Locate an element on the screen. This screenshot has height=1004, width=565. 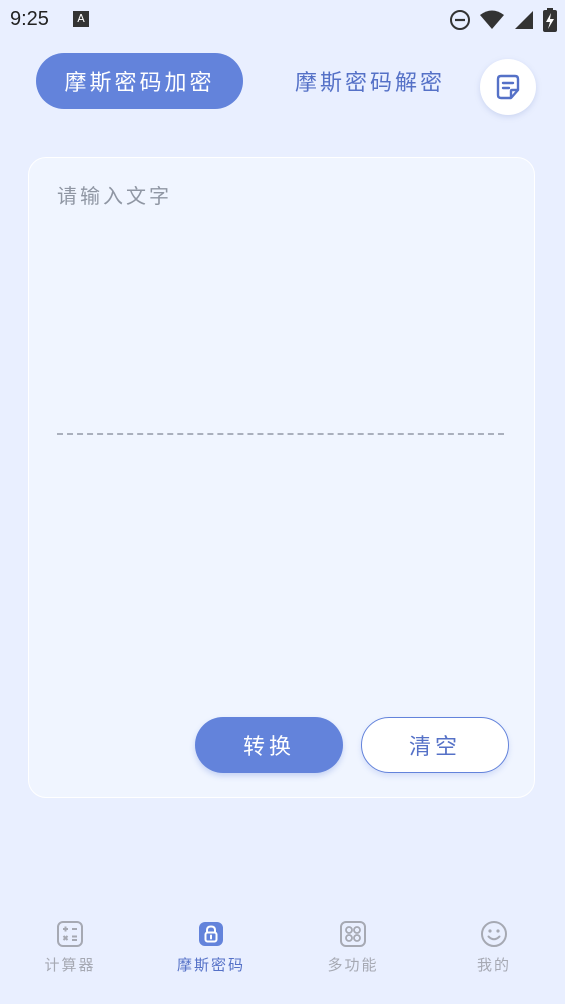
grid-icon is located at coordinates (353, 934).